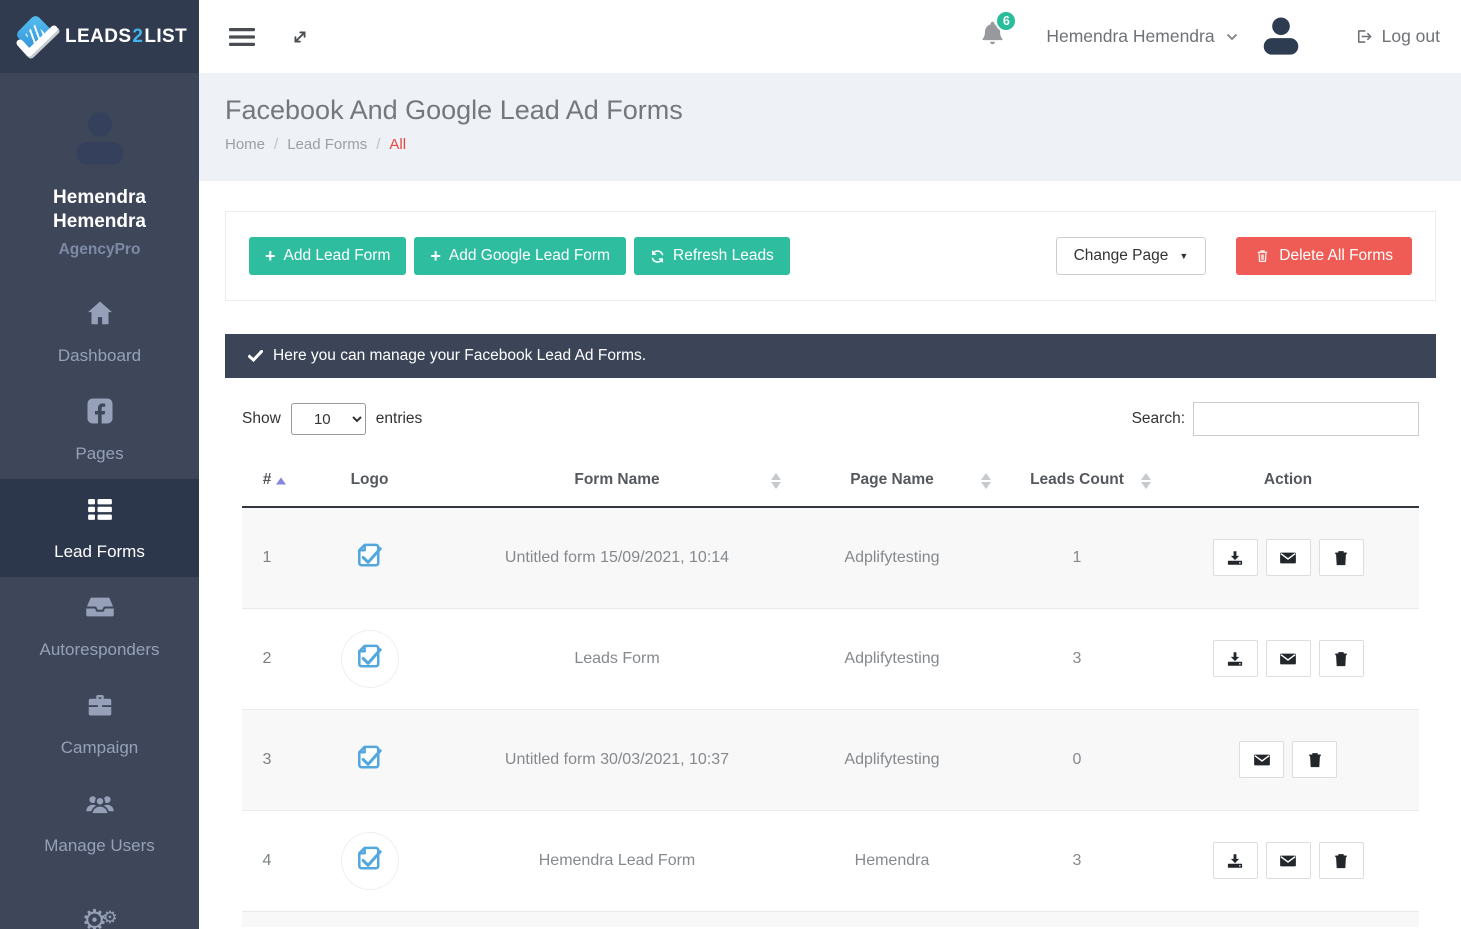 The height and width of the screenshot is (929, 1461). What do you see at coordinates (267, 658) in the screenshot?
I see `row-number: 2` at bounding box center [267, 658].